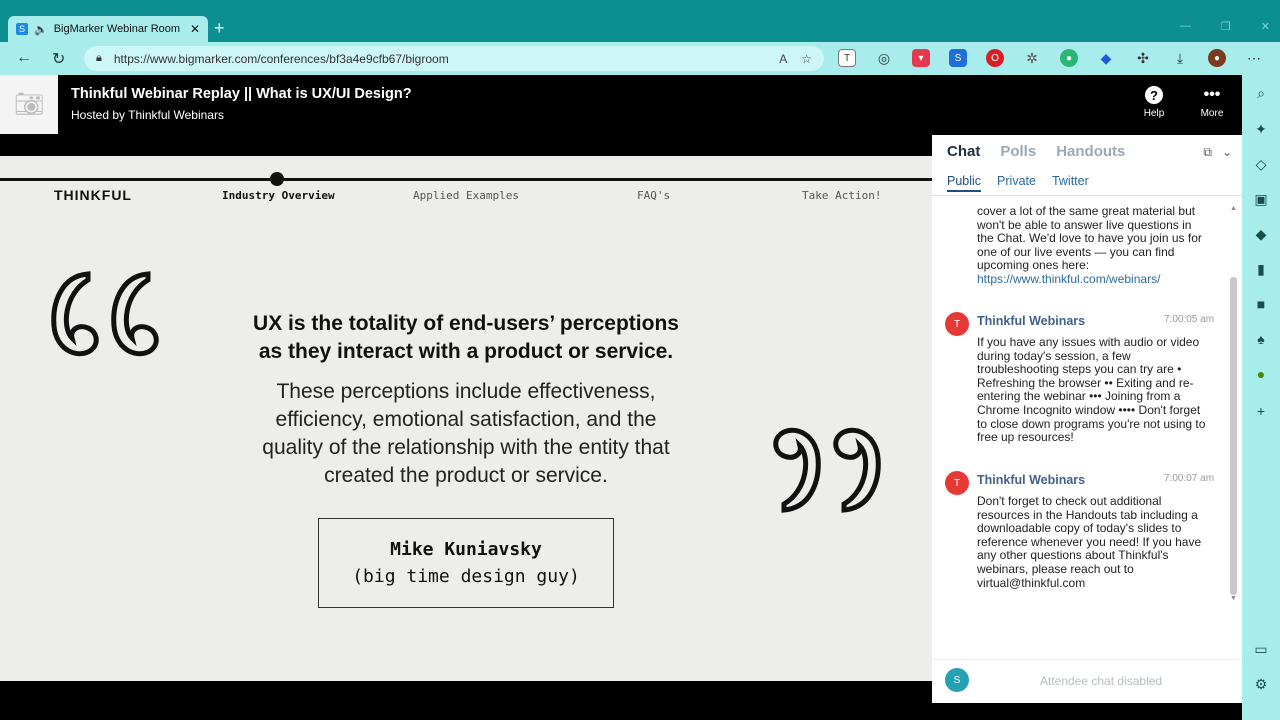  What do you see at coordinates (1261, 234) in the screenshot?
I see `games-icon: ◆` at bounding box center [1261, 234].